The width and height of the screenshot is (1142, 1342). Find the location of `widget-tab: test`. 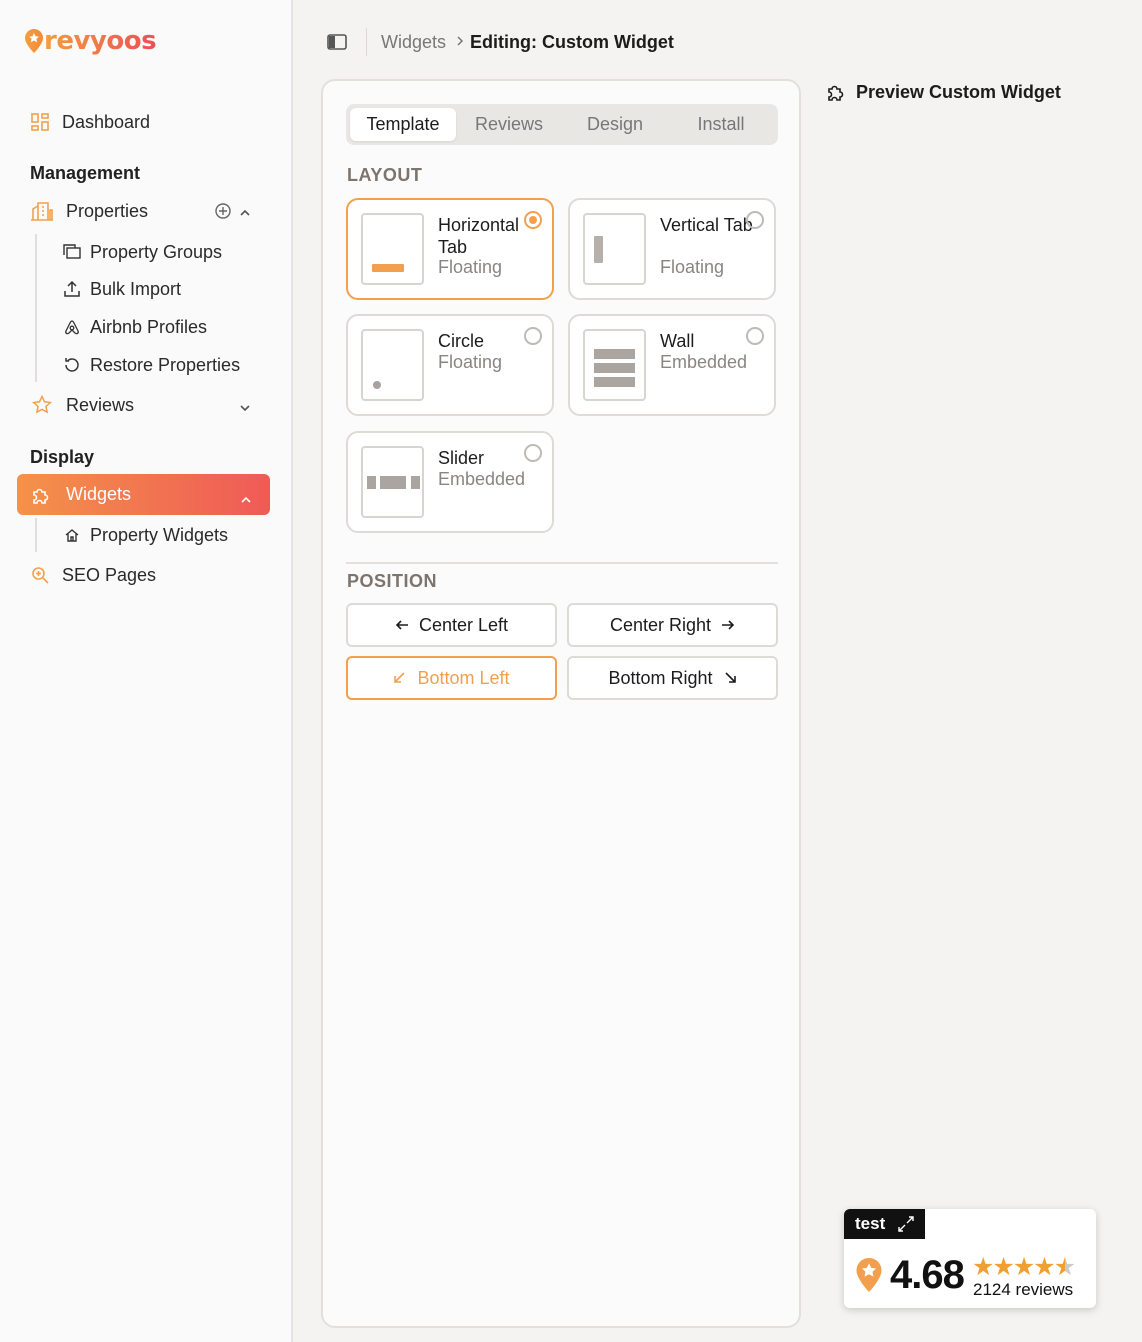

widget-tab: test is located at coordinates (884, 1224).